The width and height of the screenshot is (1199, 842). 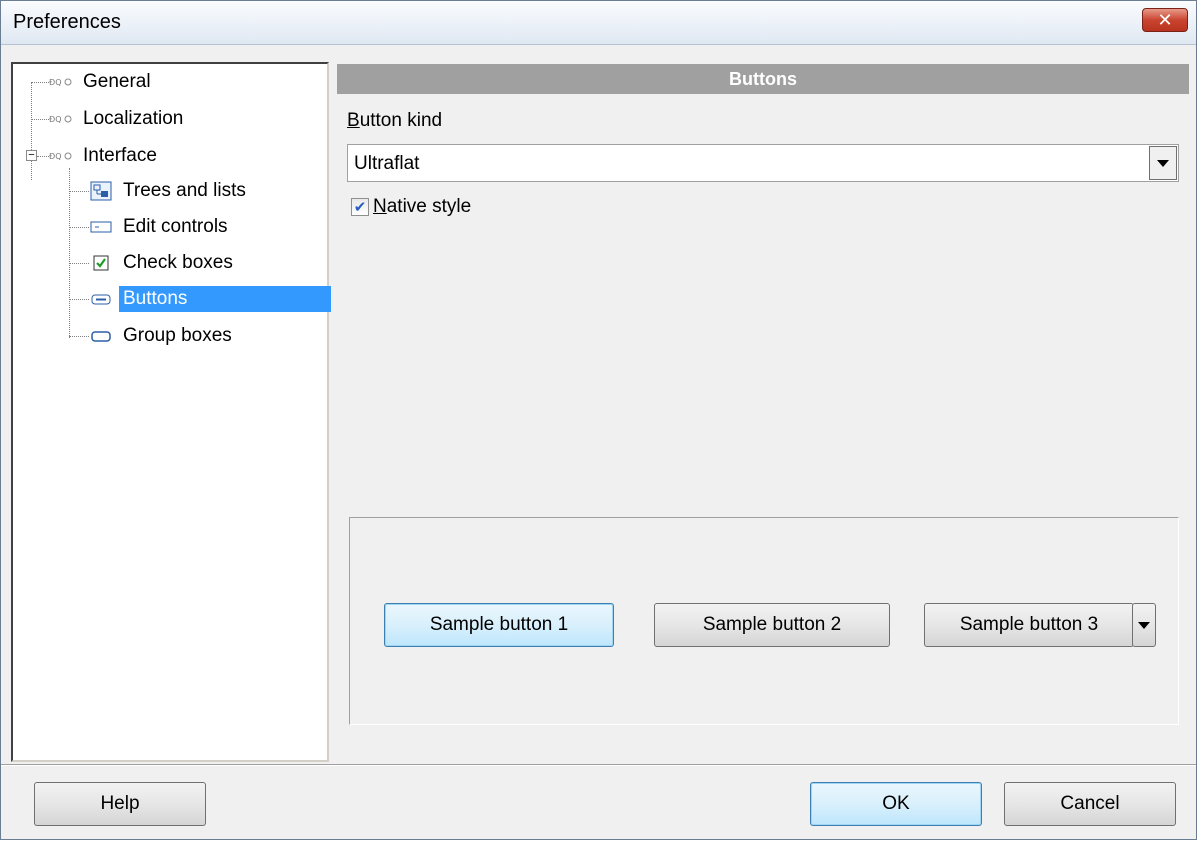 I want to click on accelerator-key: B, so click(x=353, y=120).